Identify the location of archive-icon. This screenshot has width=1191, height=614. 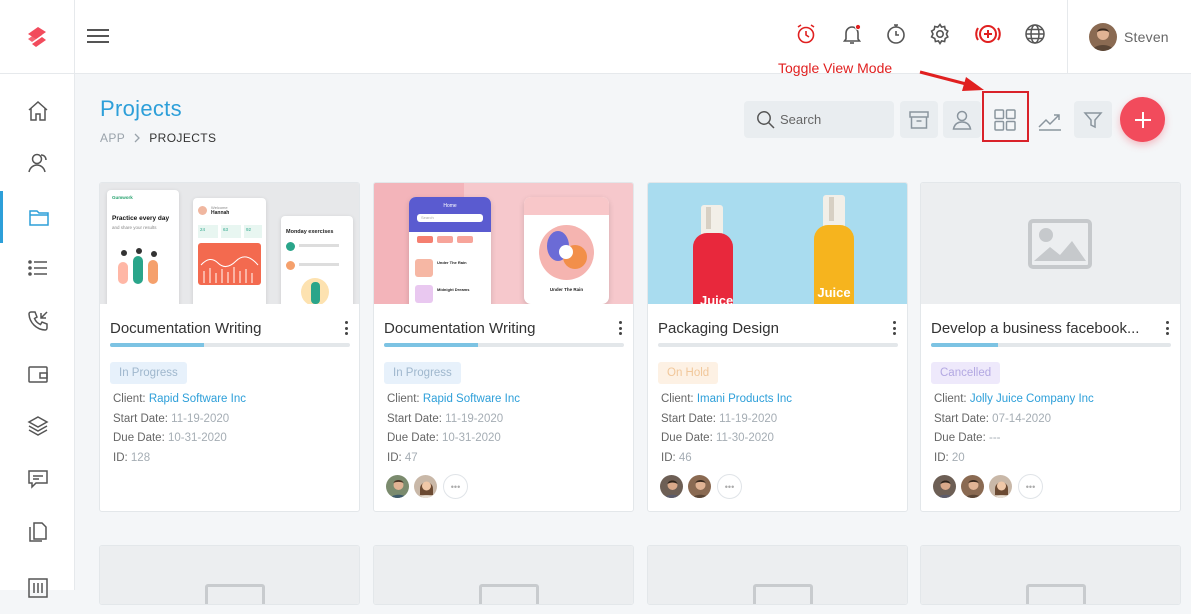
(919, 119).